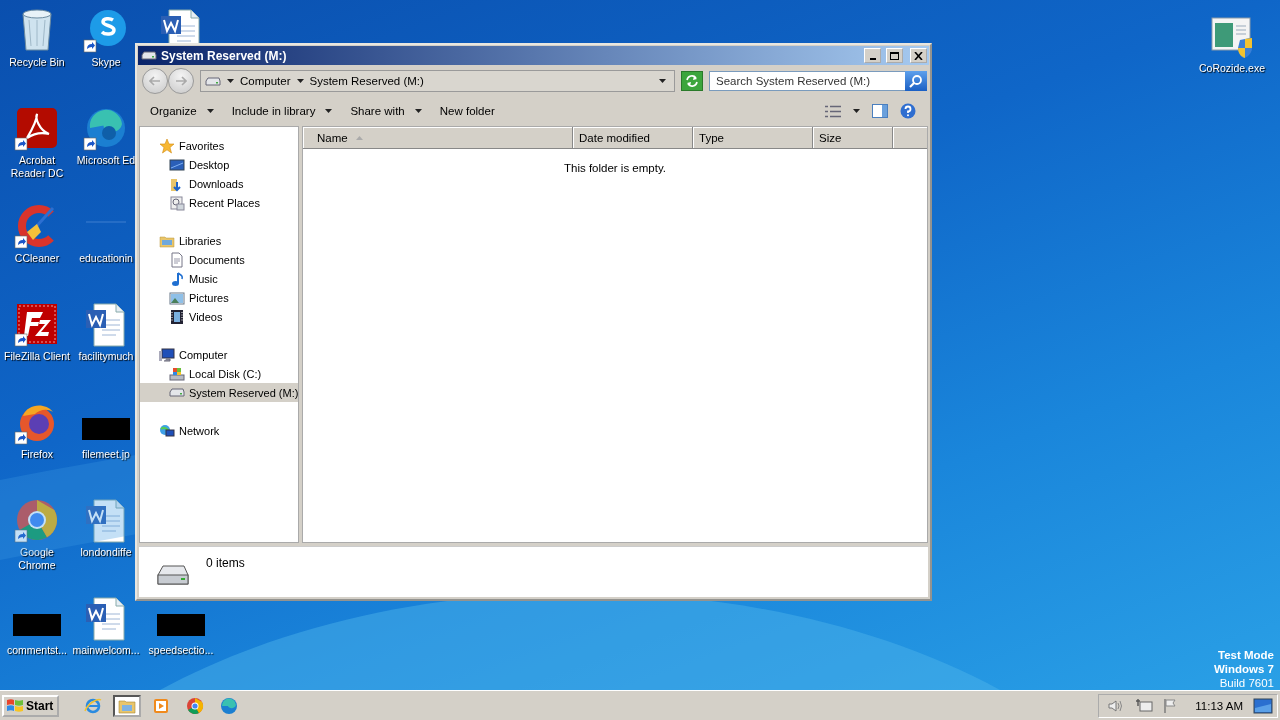  Describe the element at coordinates (437, 81) in the screenshot. I see `address-bar: Computer System Reserved (M:)` at that location.